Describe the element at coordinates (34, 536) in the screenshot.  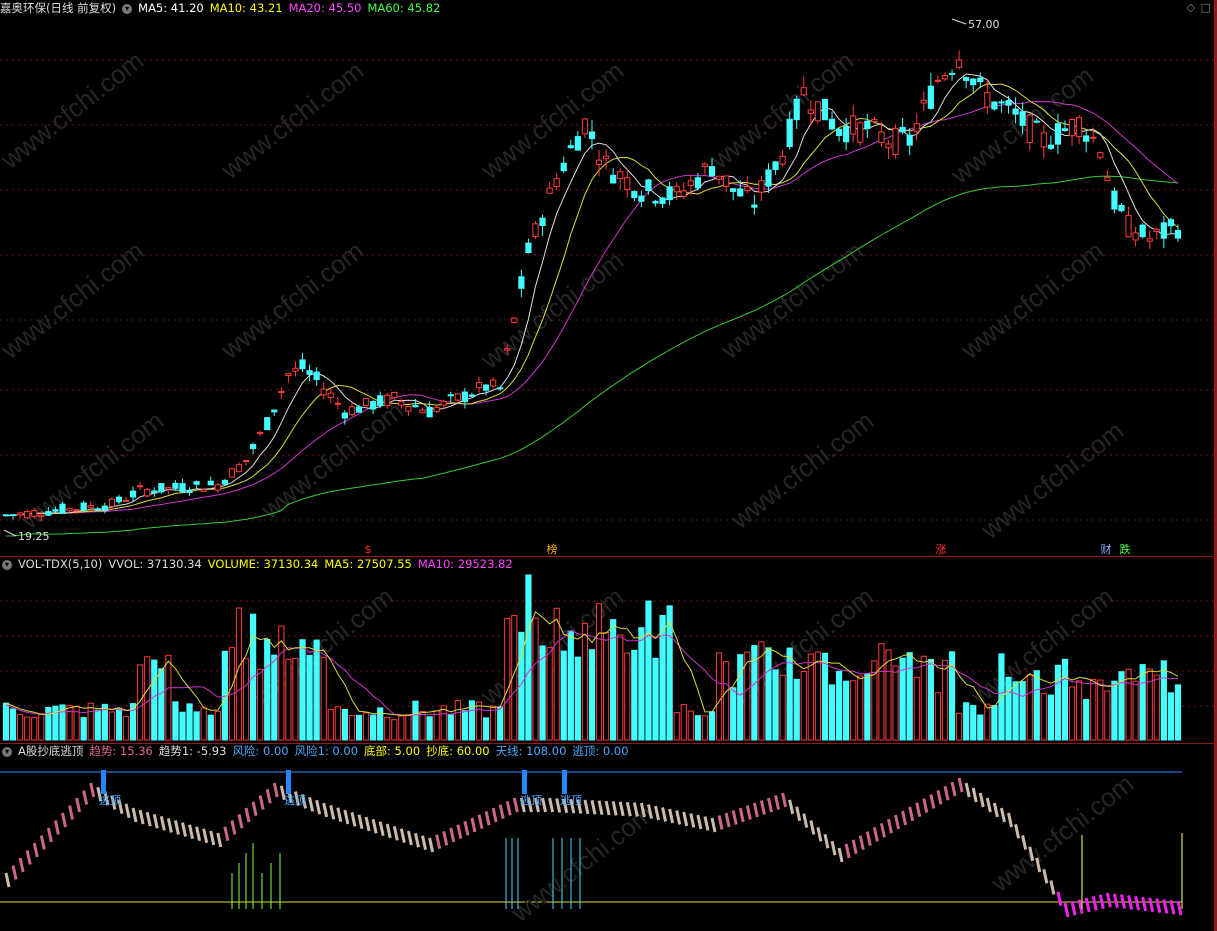
I see `low-price-label: 19.25` at that location.